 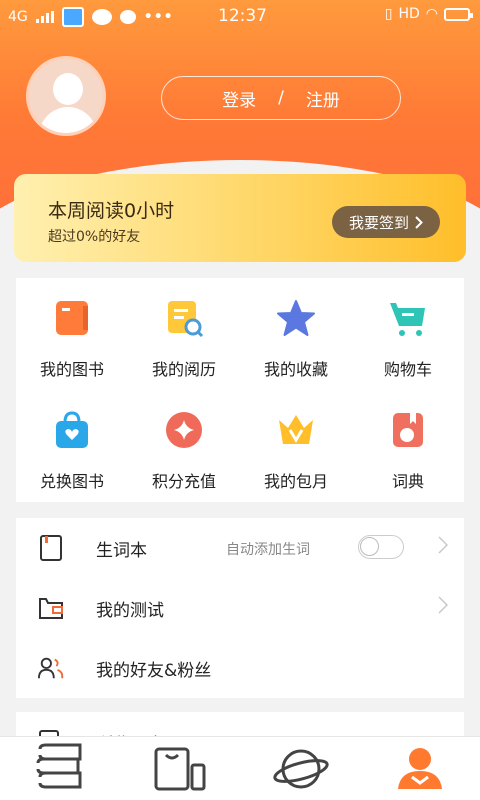 I want to click on store-icon, so click(x=180, y=769).